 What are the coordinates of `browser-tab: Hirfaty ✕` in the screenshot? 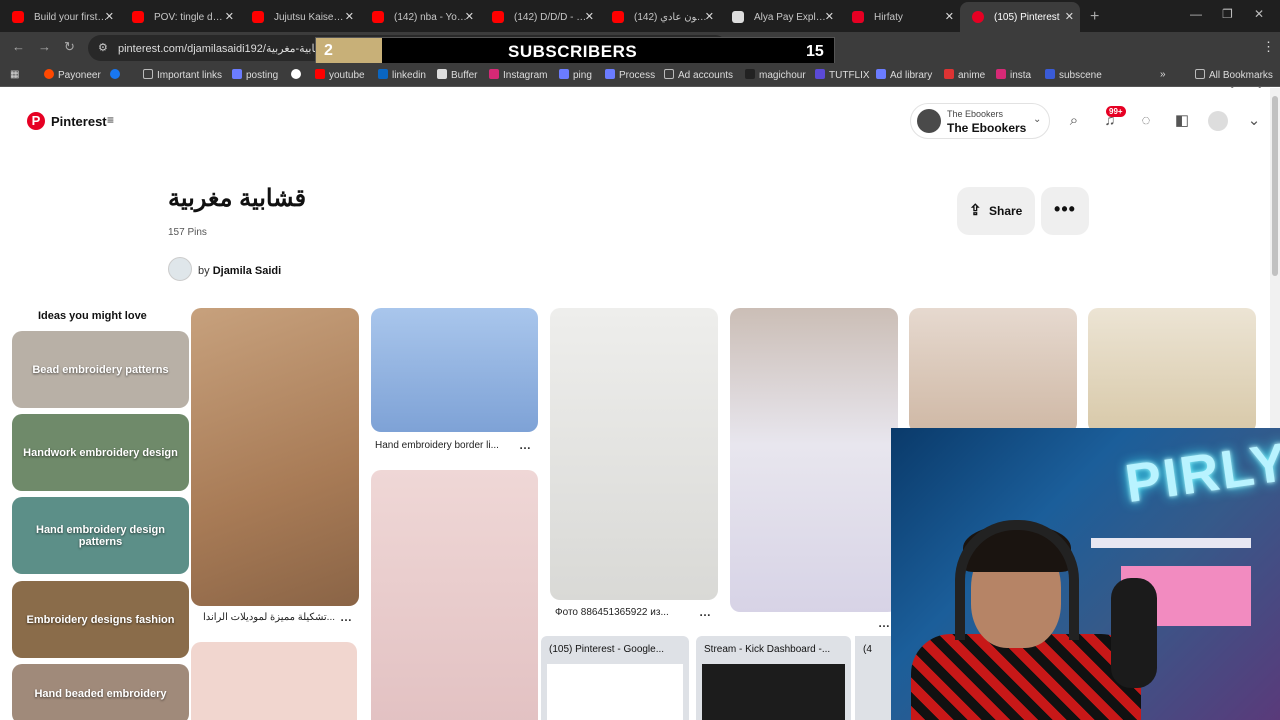 It's located at (900, 17).